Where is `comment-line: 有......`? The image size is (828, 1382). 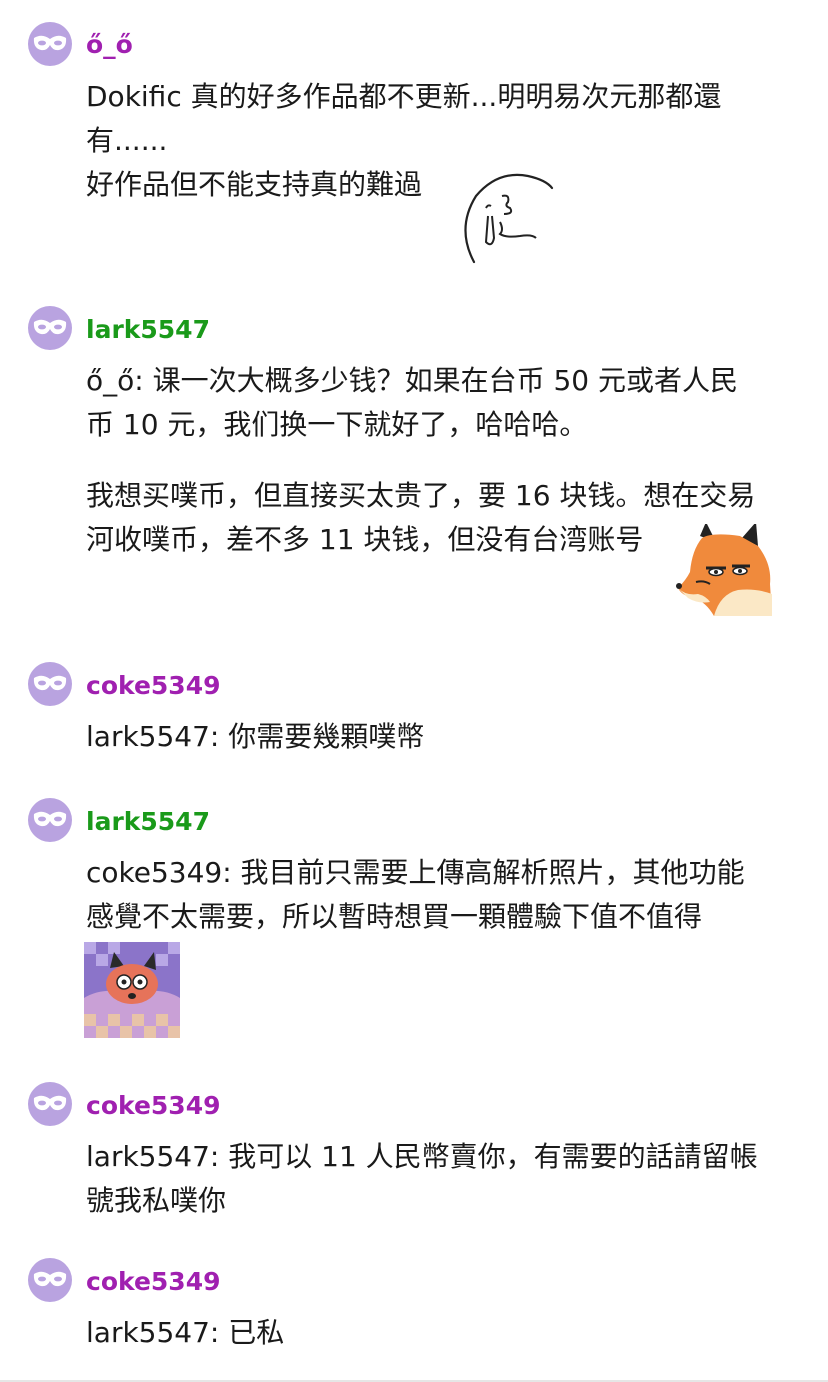 comment-line: 有...... is located at coordinates (127, 140).